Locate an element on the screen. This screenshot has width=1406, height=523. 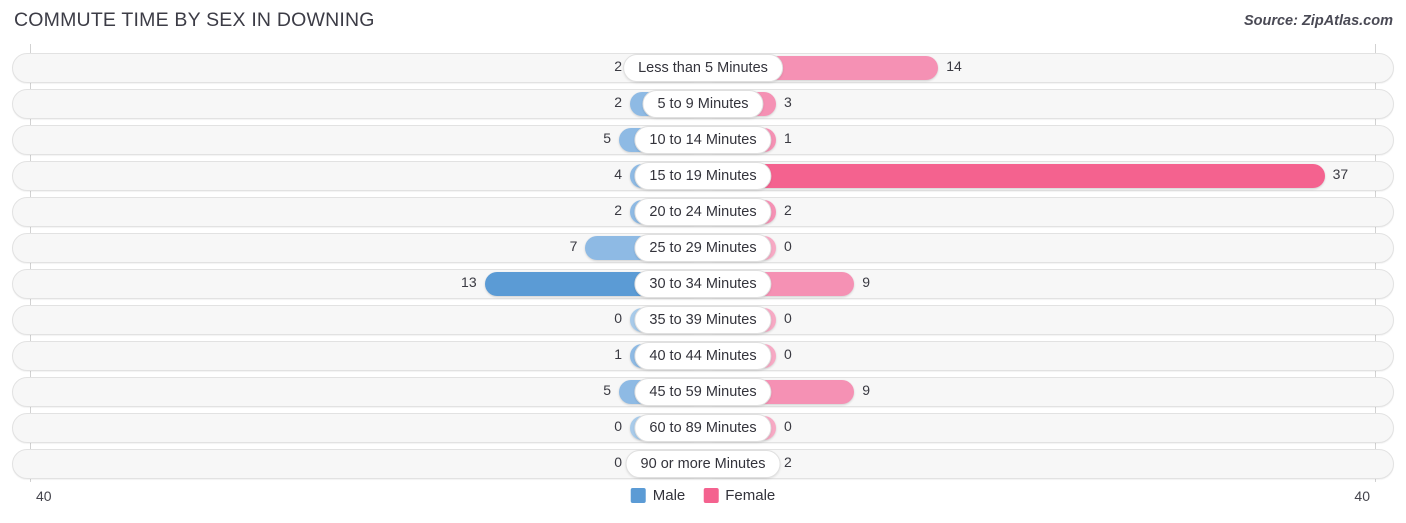
value-label-female: 37 is located at coordinates (1340, 174).